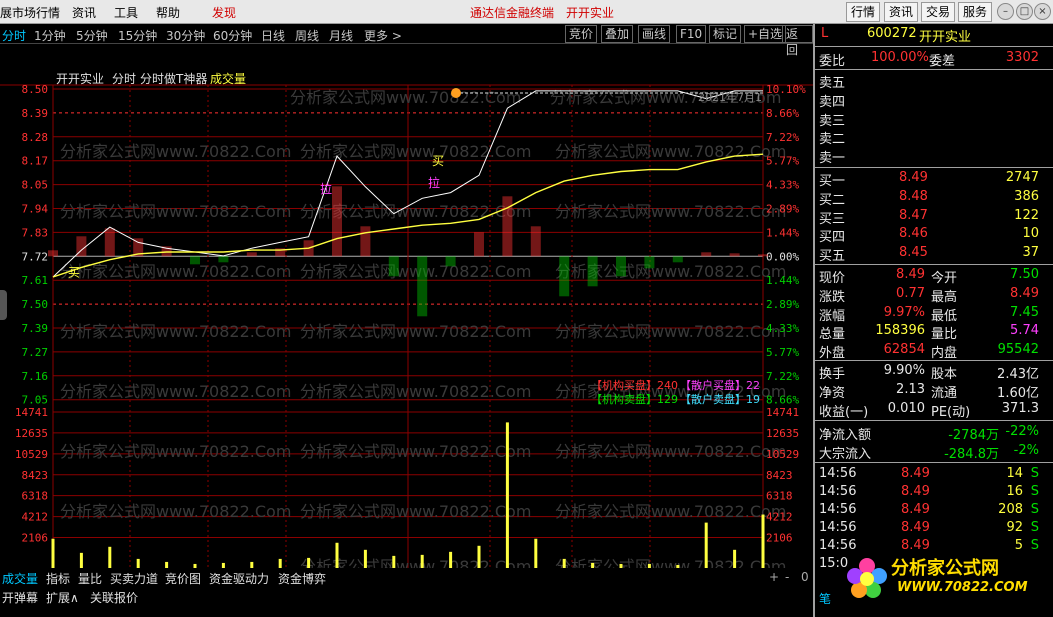 Image resolution: width=1053 pixels, height=617 pixels. Describe the element at coordinates (307, 35) in the screenshot. I see `period-tab-week: 周线` at that location.